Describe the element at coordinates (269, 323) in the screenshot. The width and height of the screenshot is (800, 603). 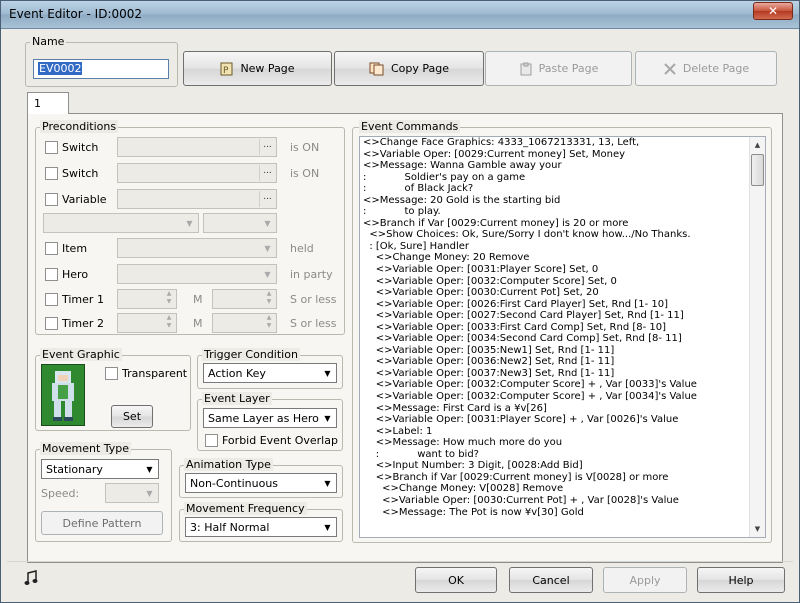
I see `timer2-seconds-spinner: ▲ ▼` at that location.